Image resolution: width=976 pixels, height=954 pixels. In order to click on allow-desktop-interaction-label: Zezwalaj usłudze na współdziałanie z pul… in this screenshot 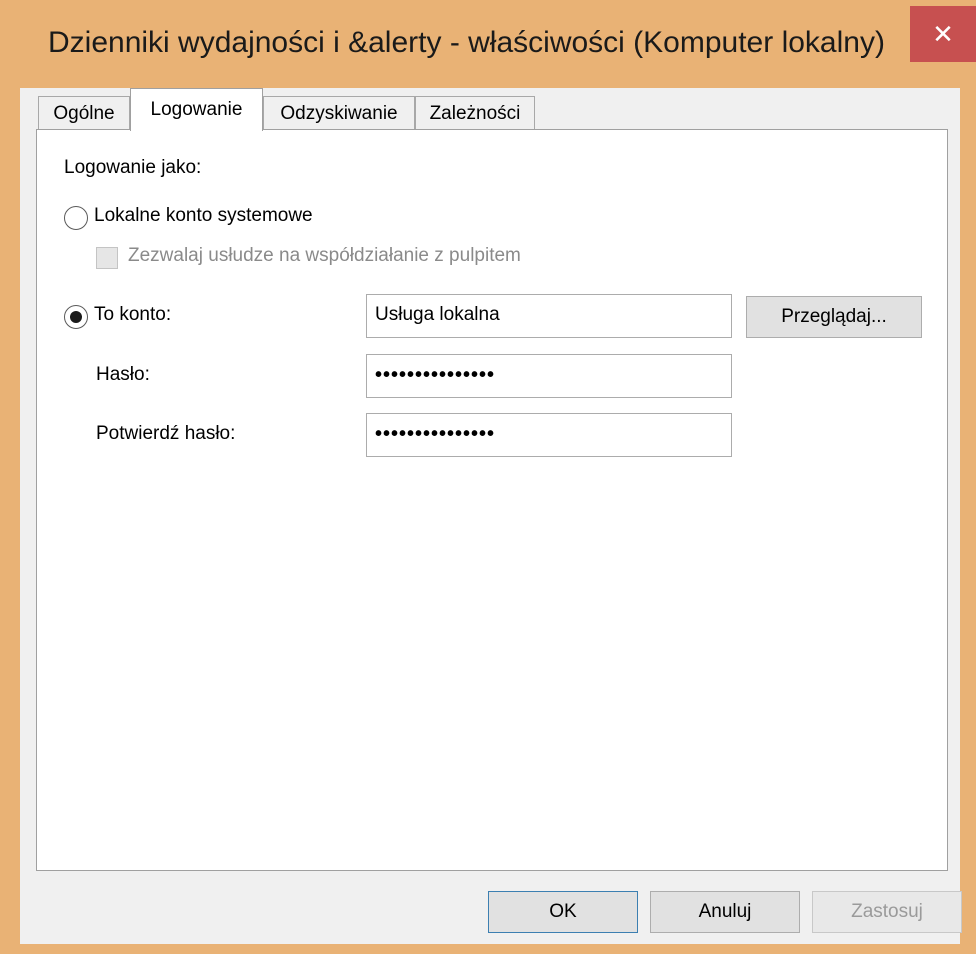, I will do `click(324, 255)`.